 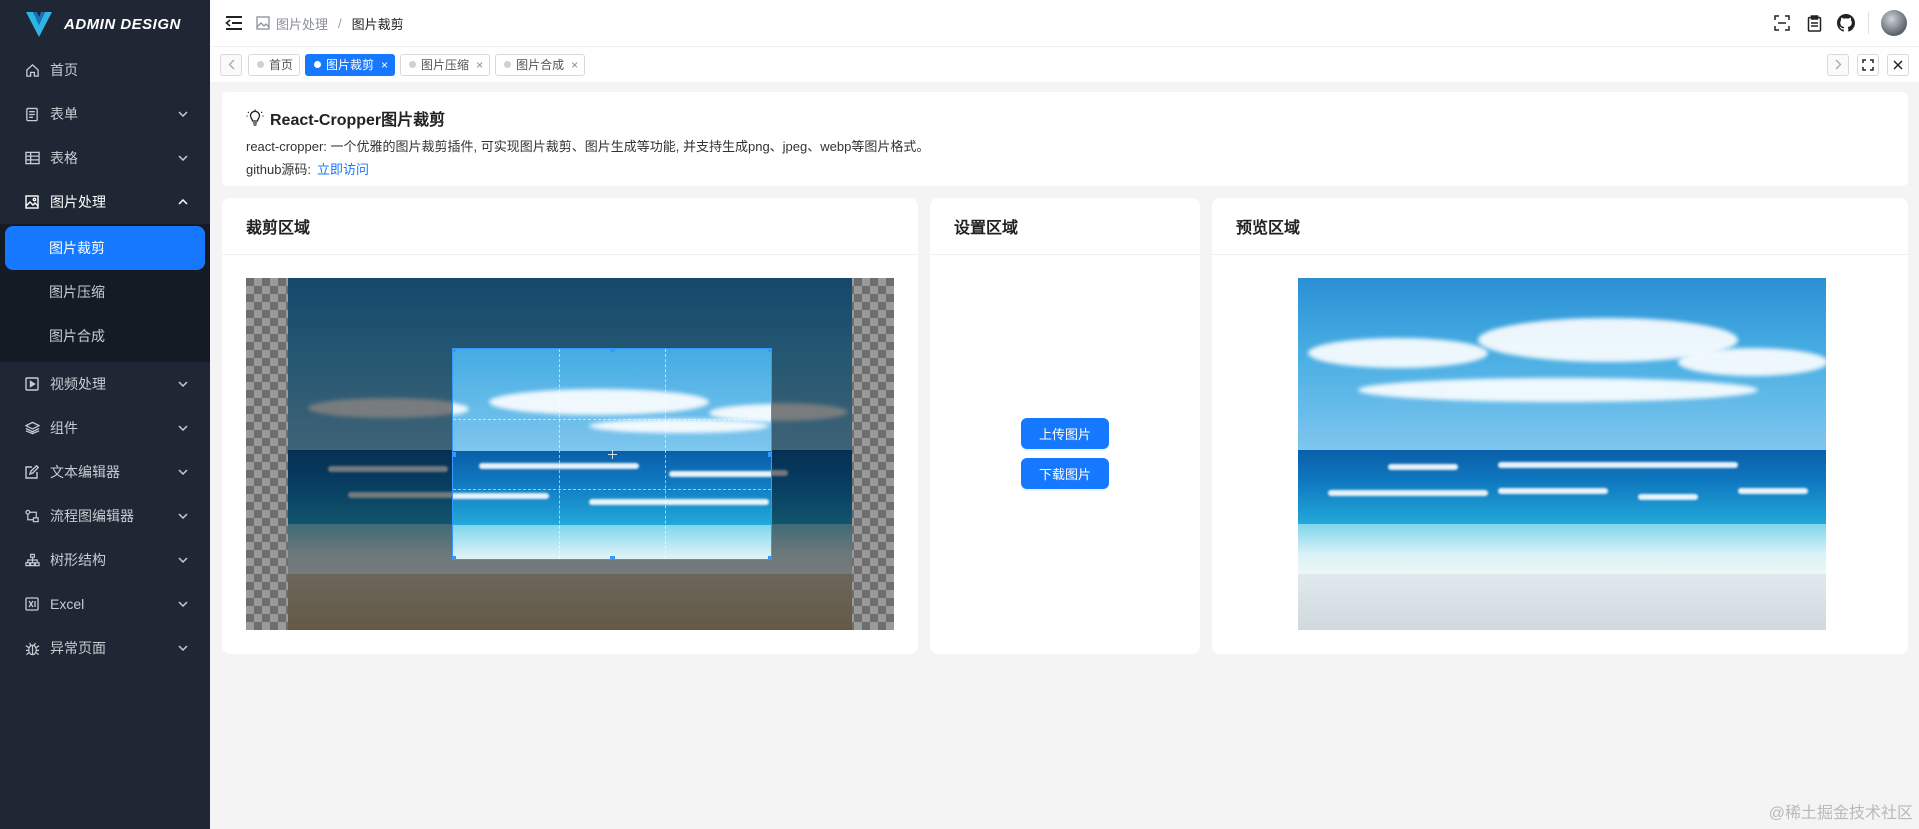 I want to click on sidebar-item-flow-editor: 流程图编辑器, so click(x=105, y=516).